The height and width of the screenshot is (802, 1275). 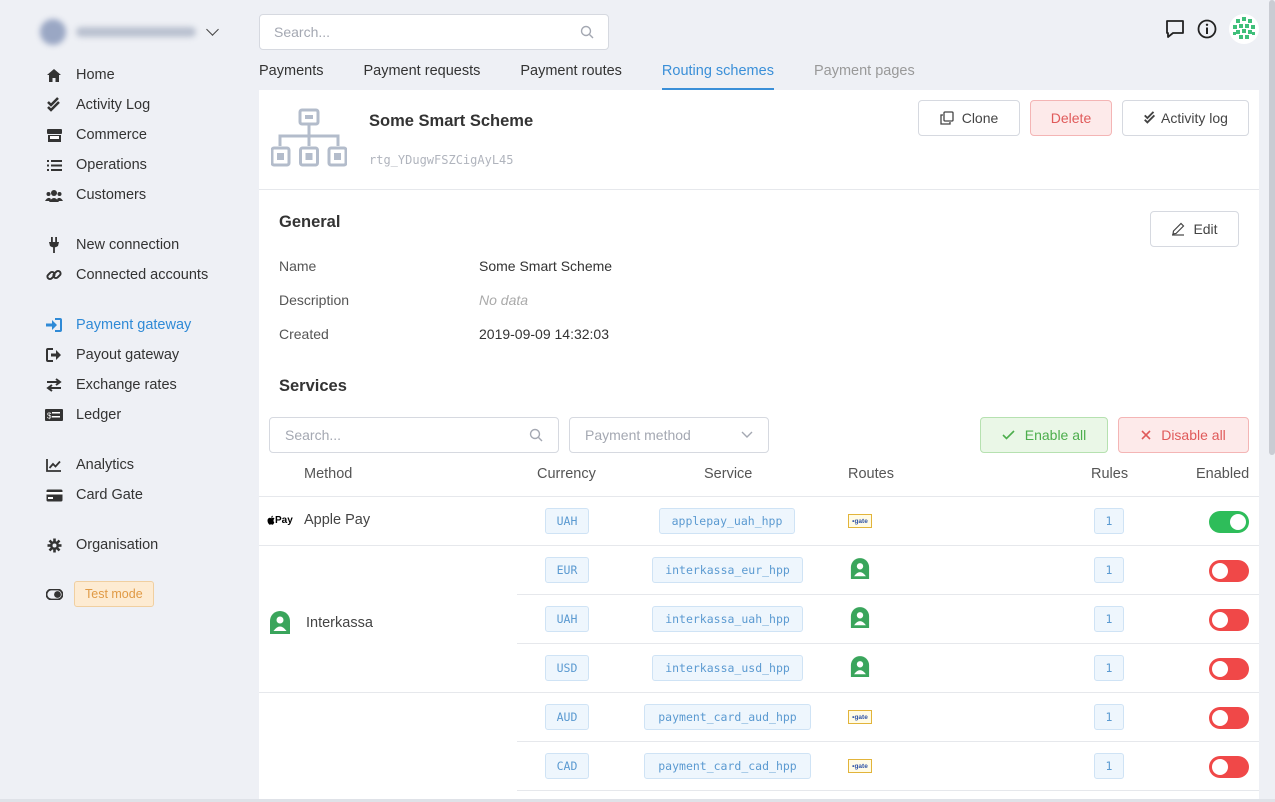 What do you see at coordinates (727, 570) in the screenshot?
I see `service-tag: interkassa_eur_hpp` at bounding box center [727, 570].